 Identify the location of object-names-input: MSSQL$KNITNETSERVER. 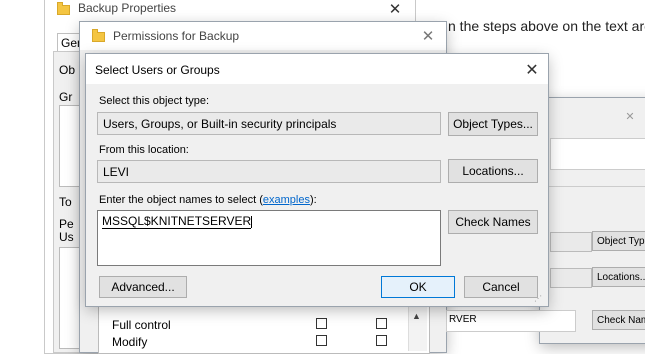
(269, 238).